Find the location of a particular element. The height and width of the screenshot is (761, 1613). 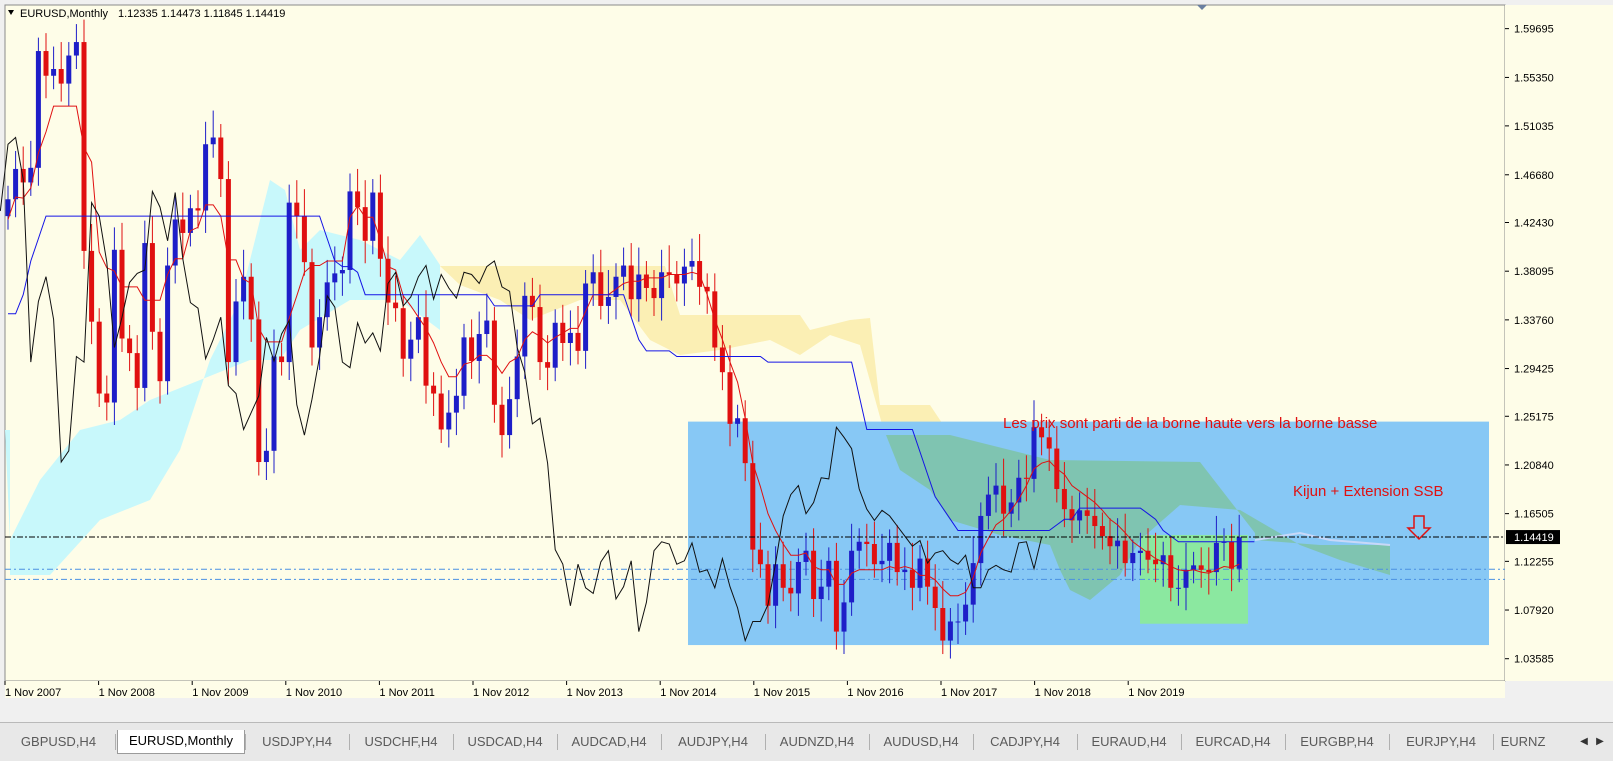

ohlc-values: 1.12335 1.14473 1.11845 1.14419 is located at coordinates (201, 14).